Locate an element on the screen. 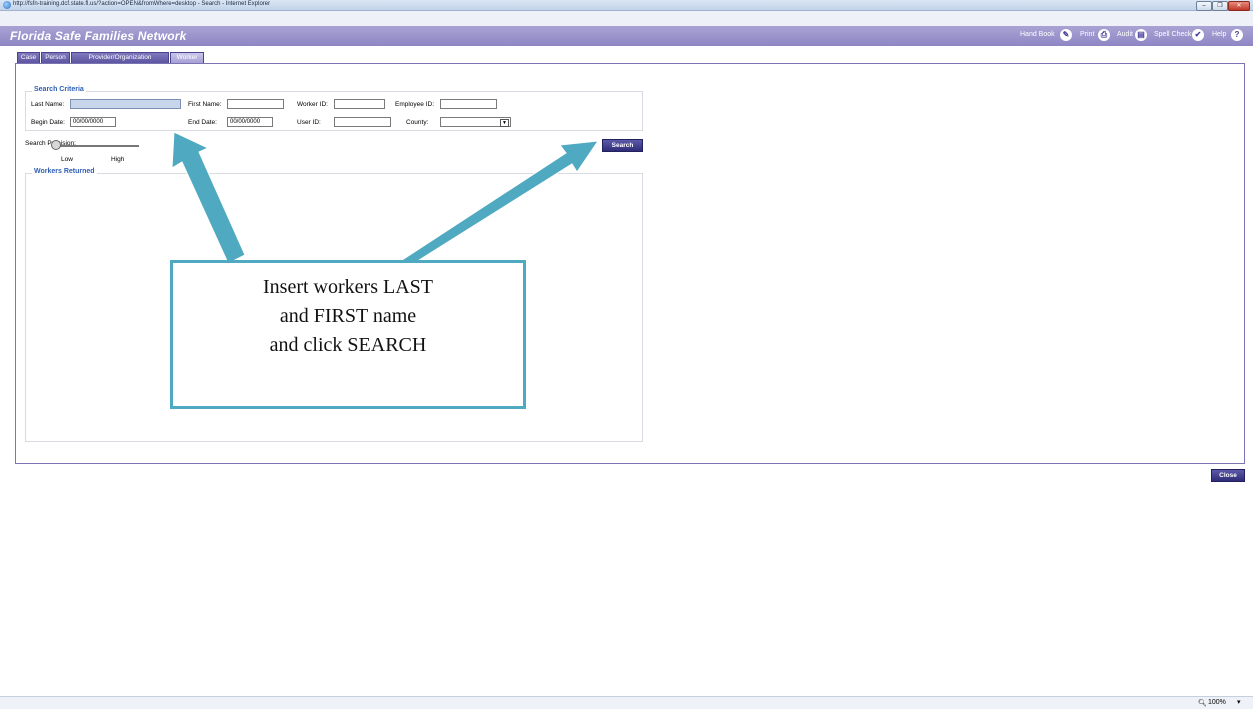 Image resolution: width=1253 pixels, height=709 pixels. arrow-to-name-fields is located at coordinates (208, 197).